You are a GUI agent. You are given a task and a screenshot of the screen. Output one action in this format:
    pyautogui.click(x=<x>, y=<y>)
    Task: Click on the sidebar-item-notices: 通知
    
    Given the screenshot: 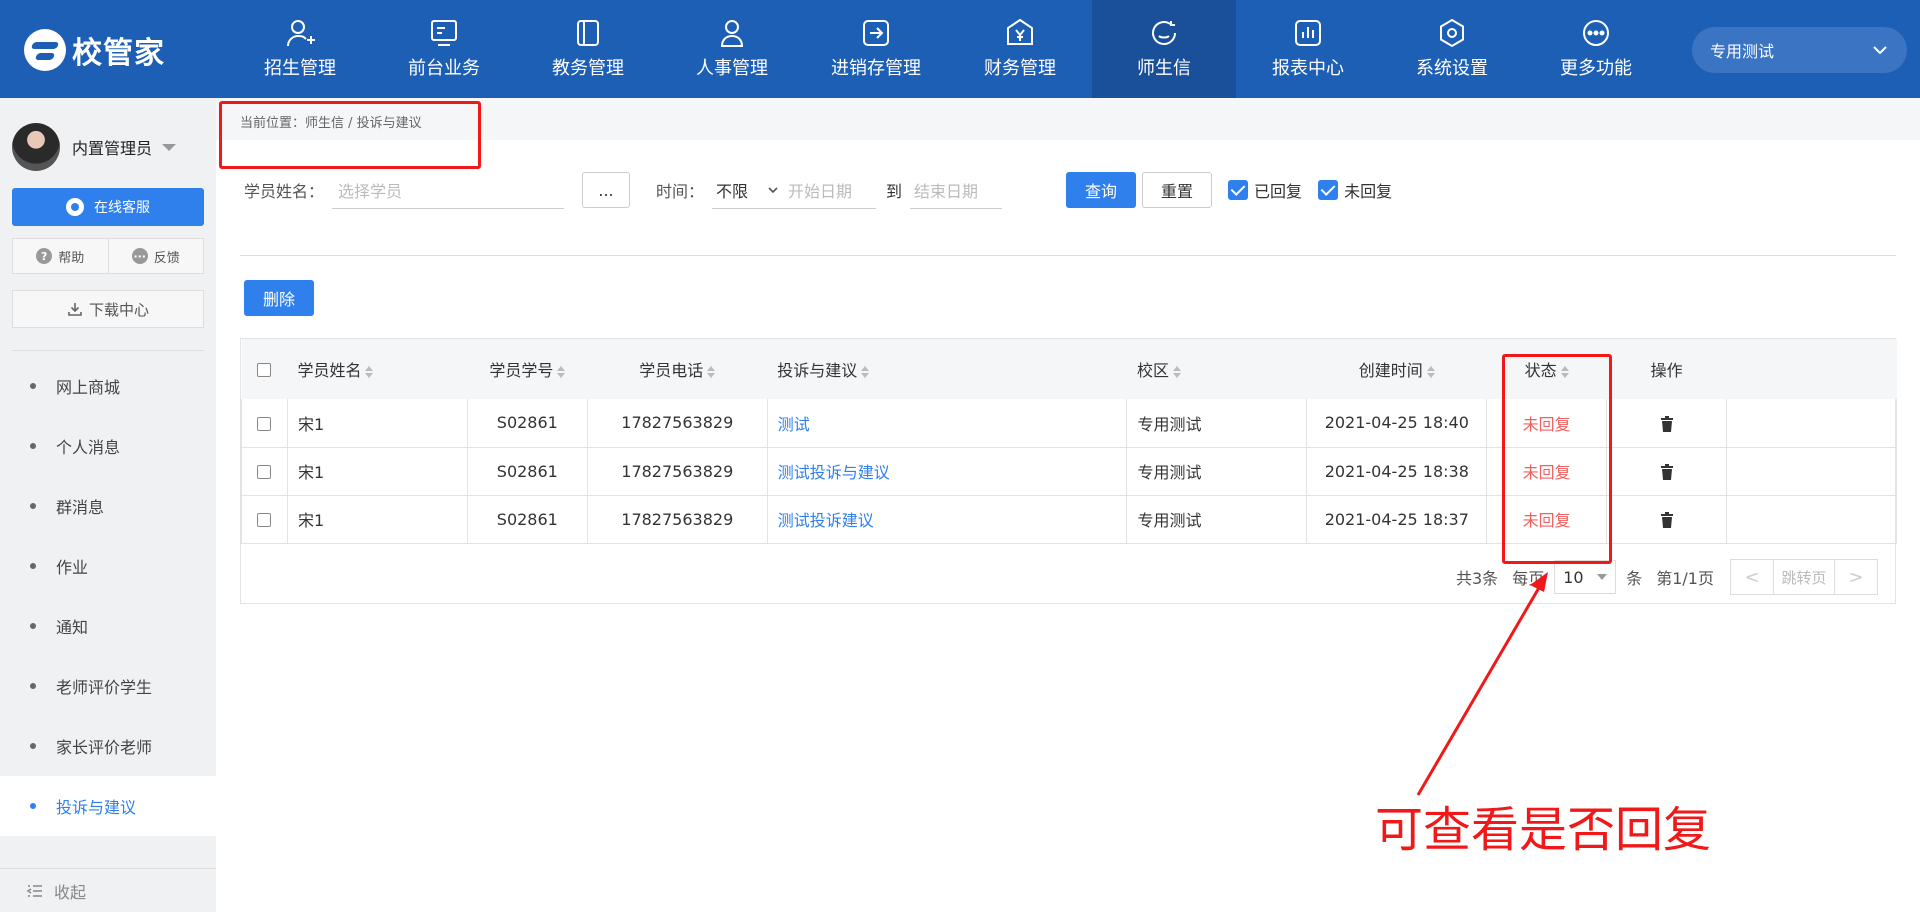 What is the action you would take?
    pyautogui.click(x=108, y=626)
    